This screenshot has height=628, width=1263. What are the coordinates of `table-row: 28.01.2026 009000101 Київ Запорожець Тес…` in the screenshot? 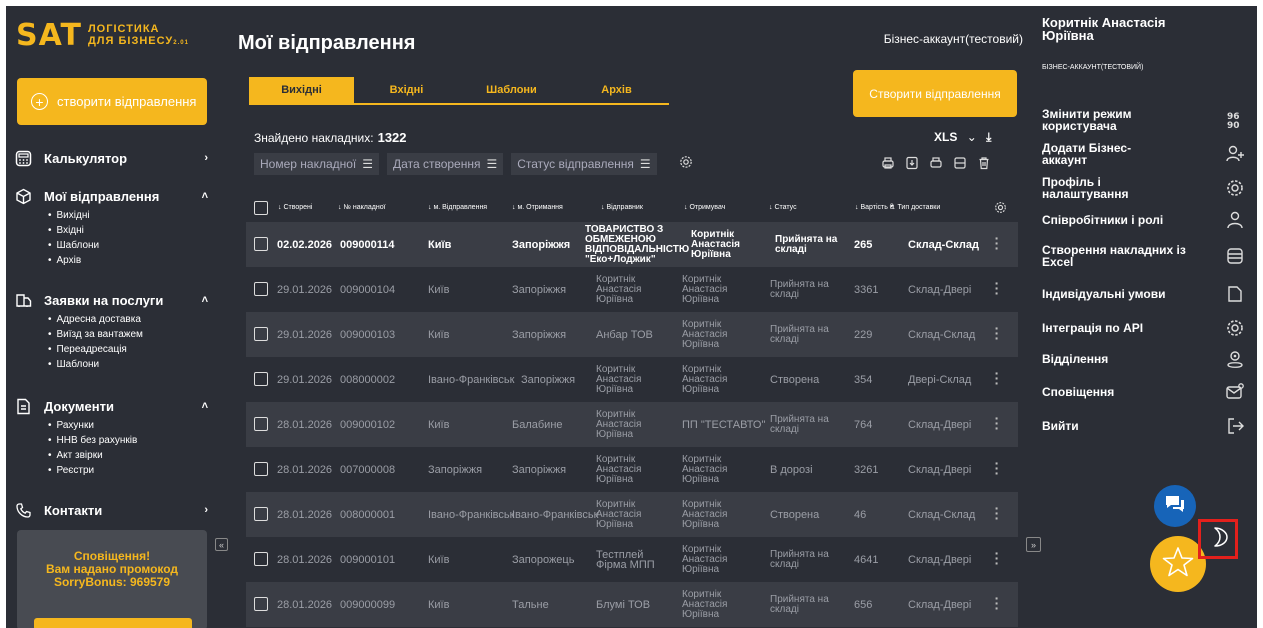 It's located at (632, 559).